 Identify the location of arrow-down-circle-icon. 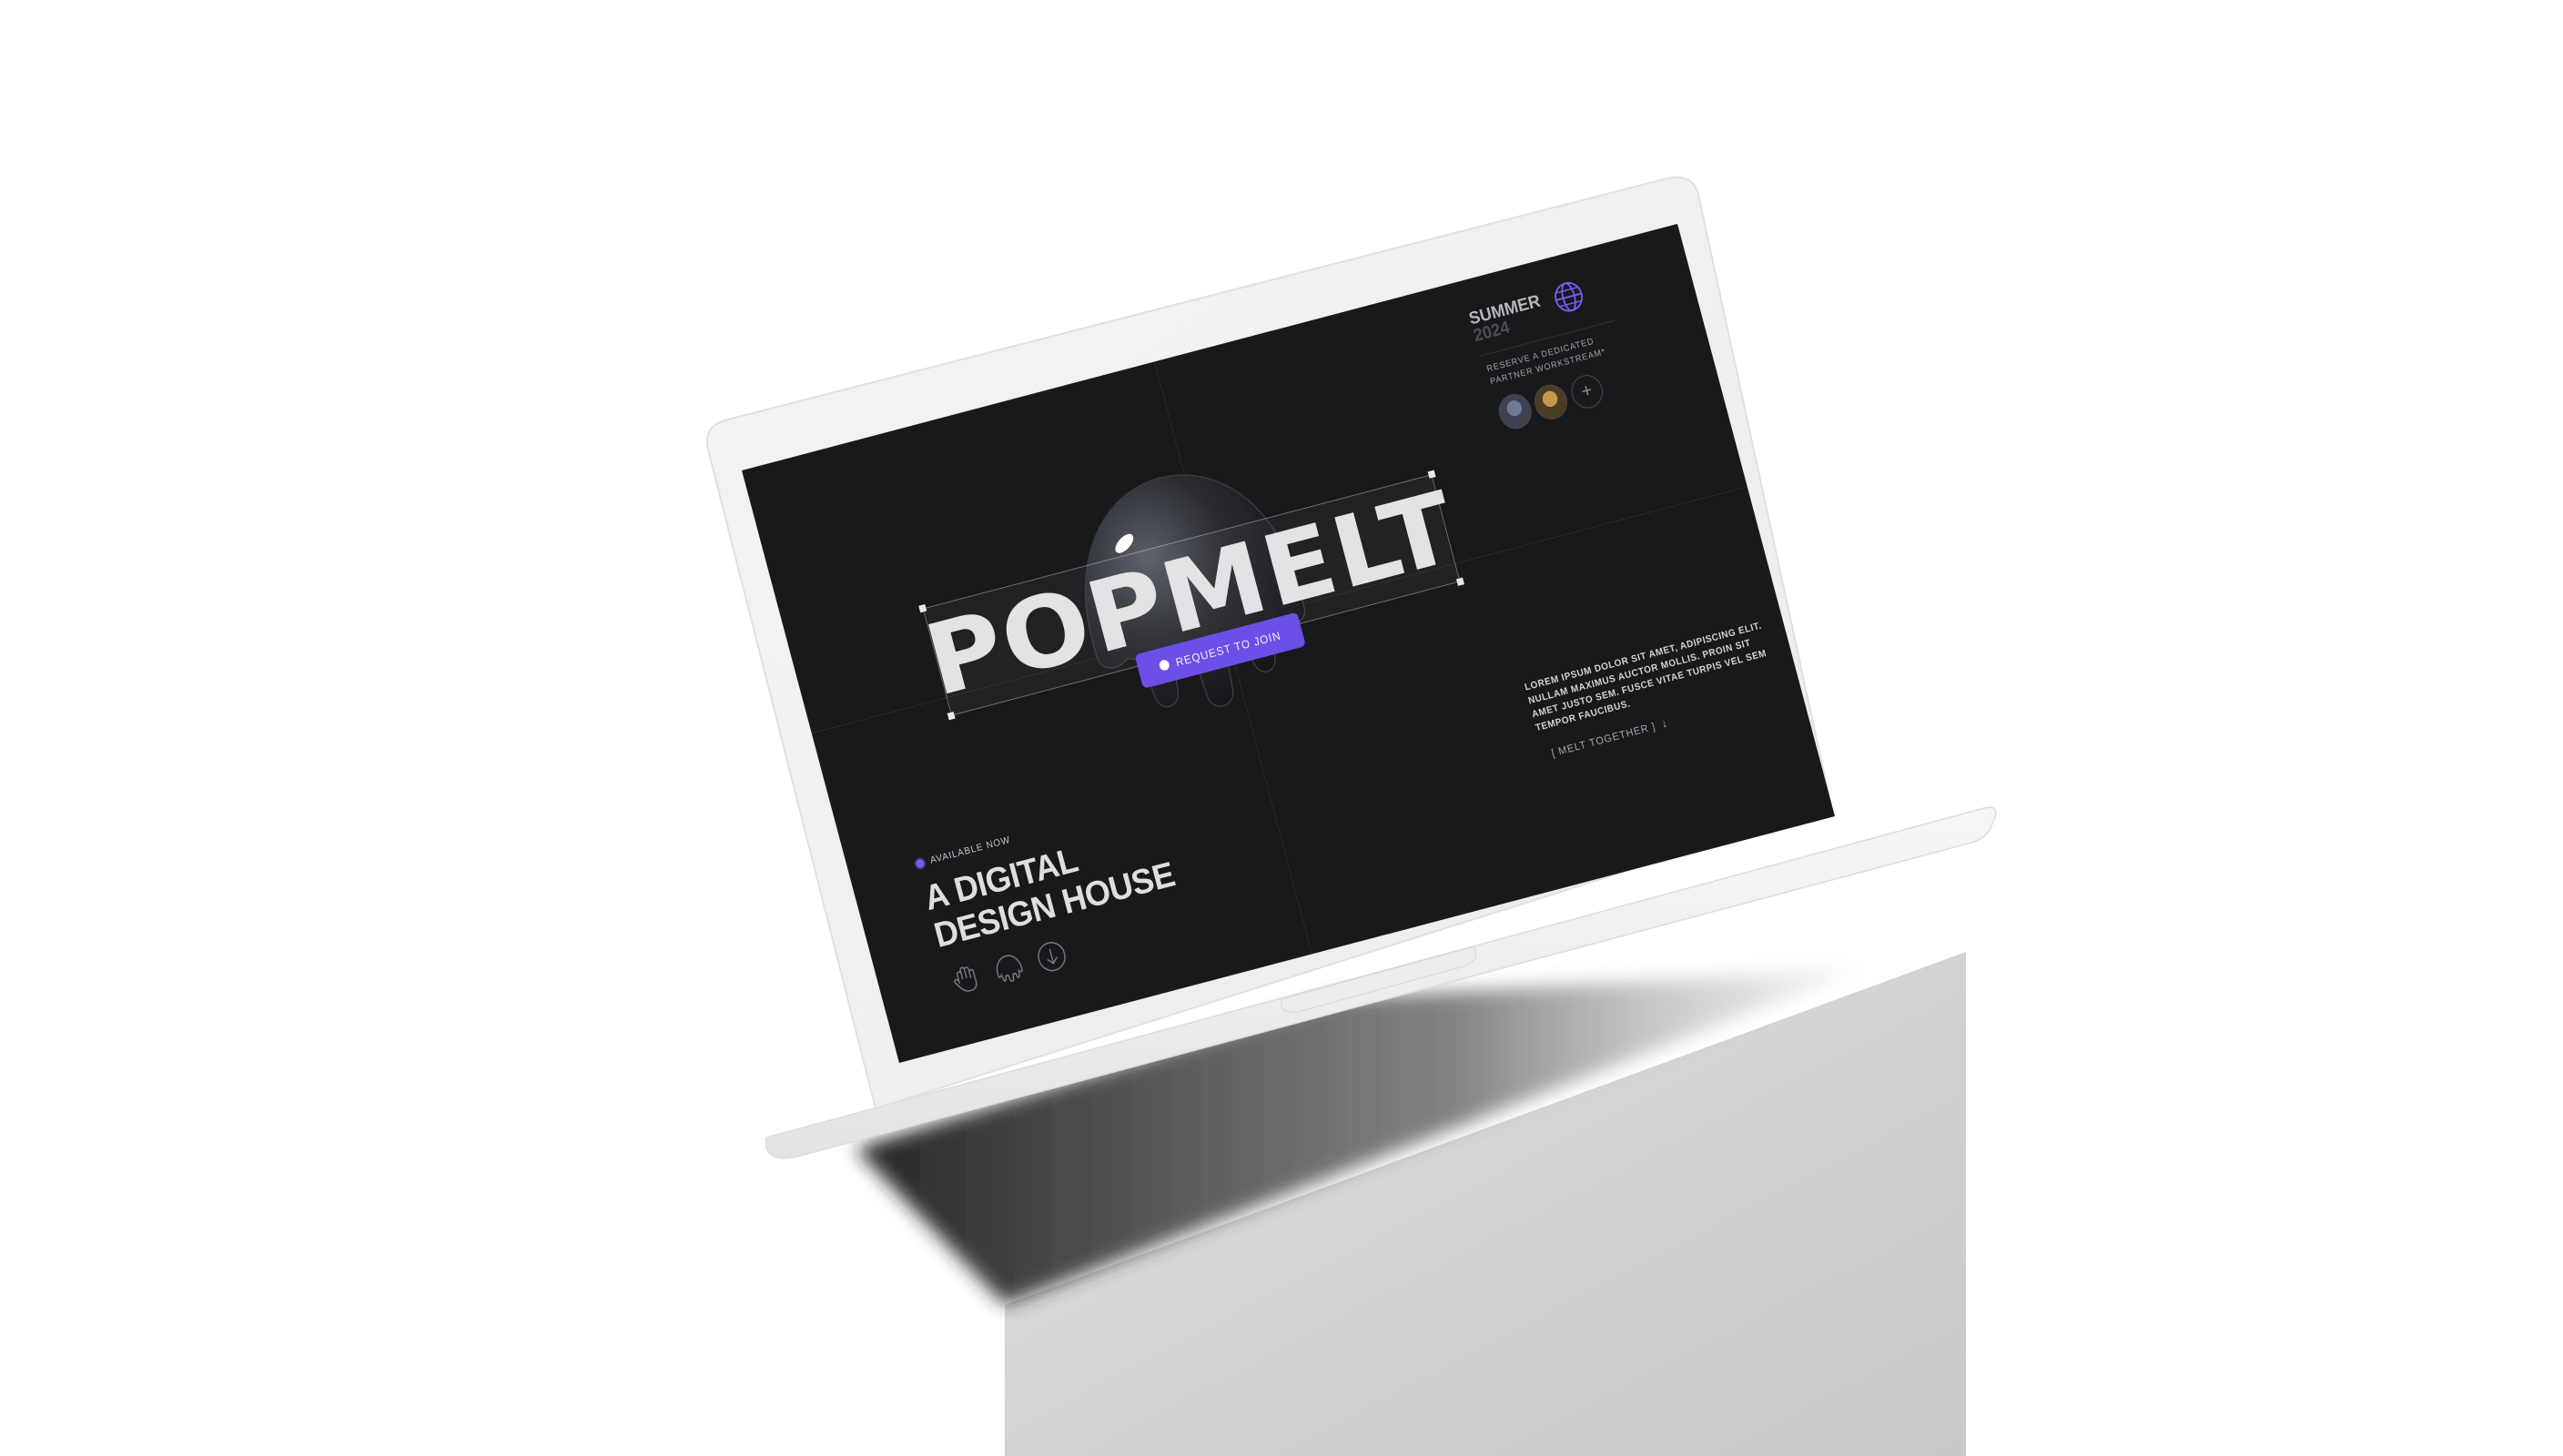
(1051, 956).